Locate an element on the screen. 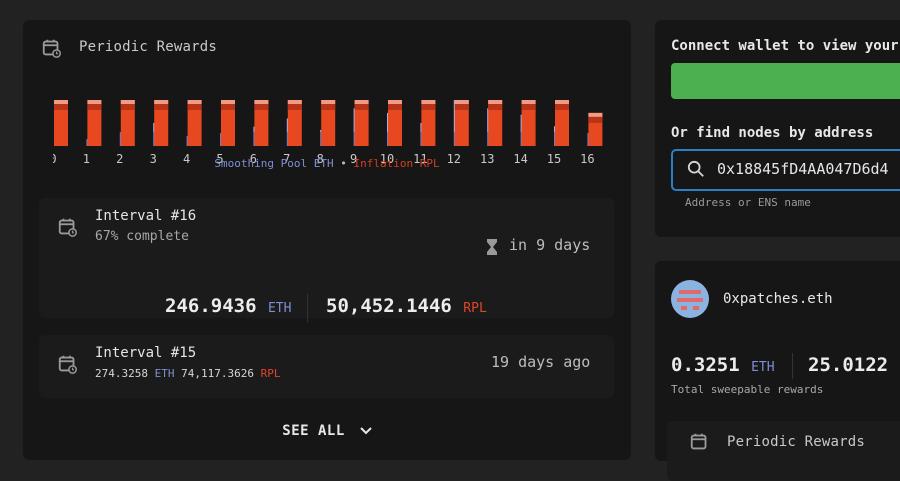 The image size is (900, 481). eth-value: 0.3251 is located at coordinates (705, 365).